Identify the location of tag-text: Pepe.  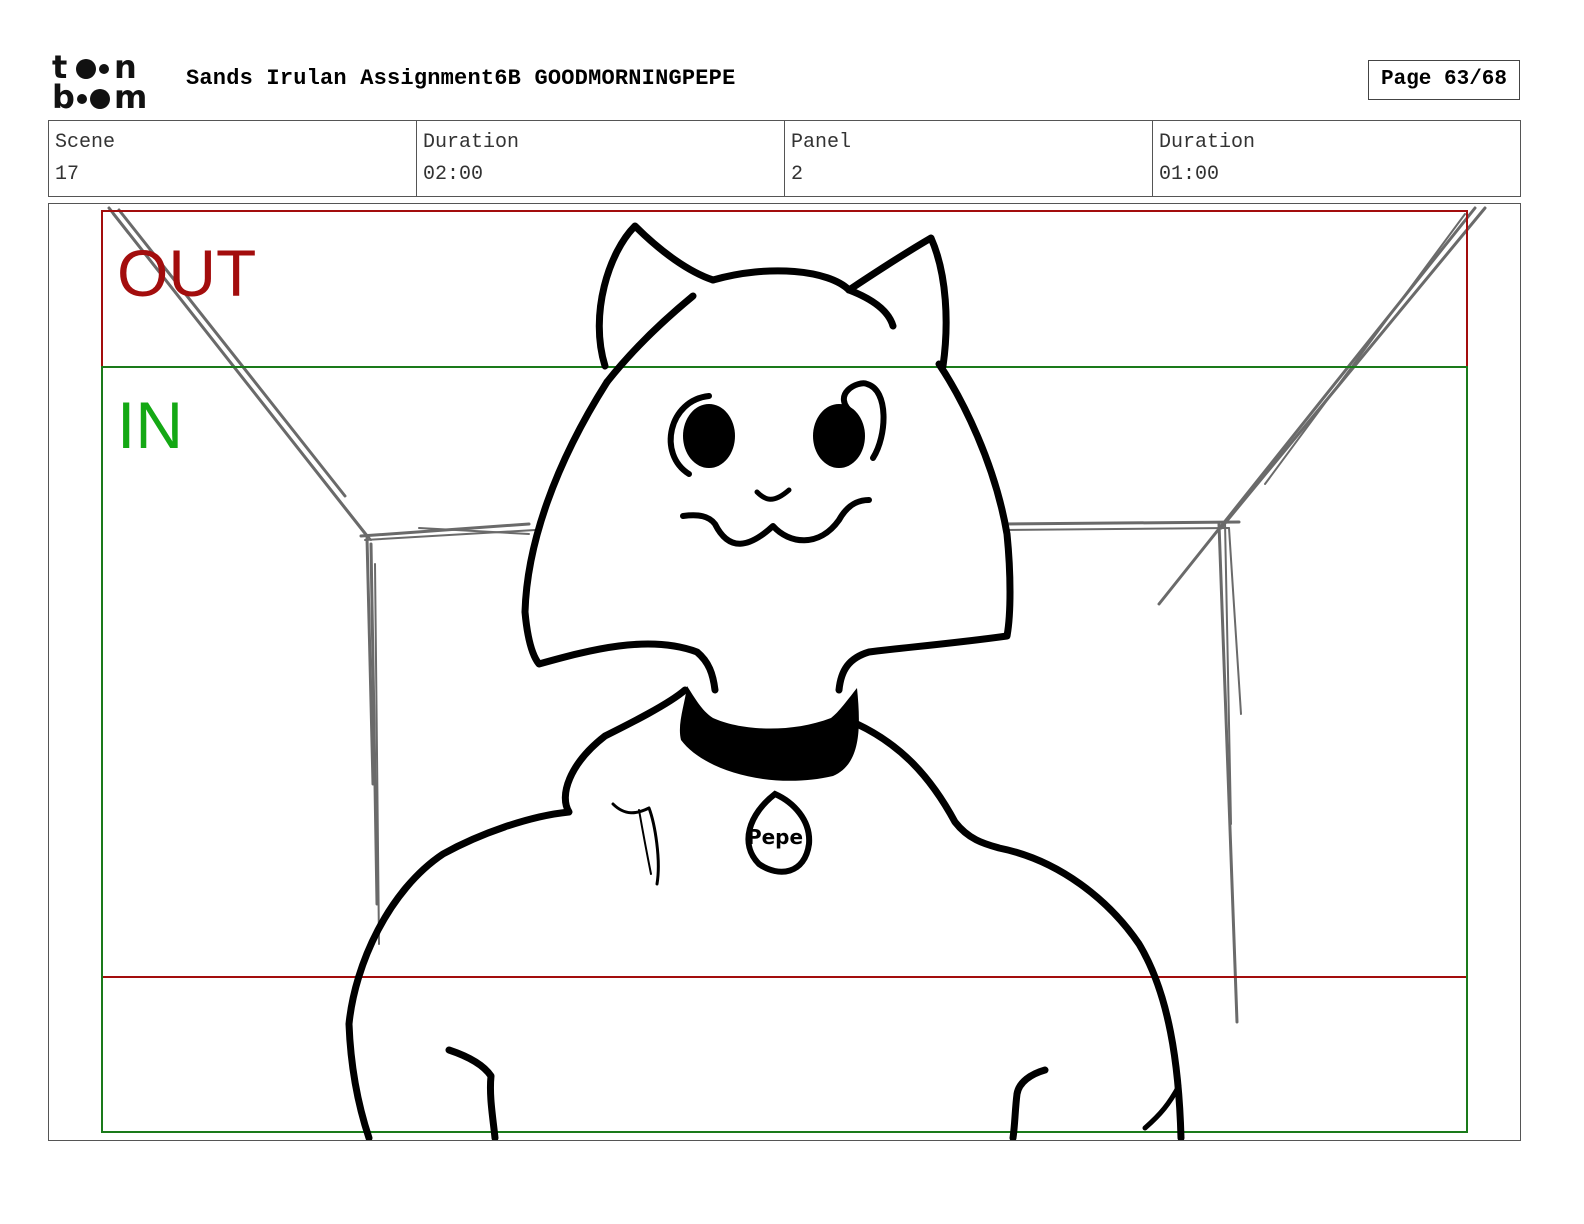
(775, 837).